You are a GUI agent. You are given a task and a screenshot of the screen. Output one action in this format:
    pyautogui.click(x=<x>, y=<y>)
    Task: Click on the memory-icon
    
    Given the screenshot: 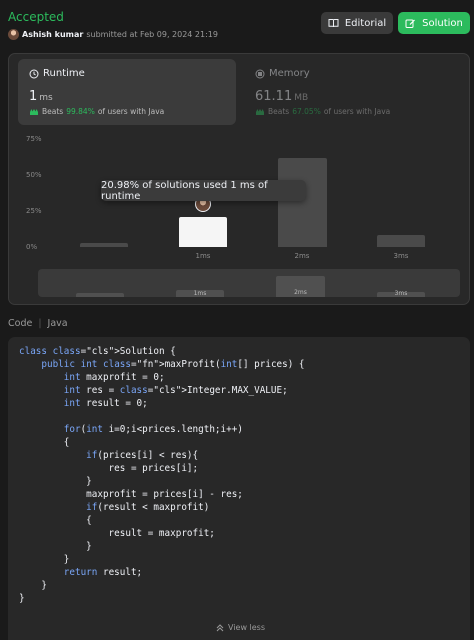 What is the action you would take?
    pyautogui.click(x=260, y=73)
    